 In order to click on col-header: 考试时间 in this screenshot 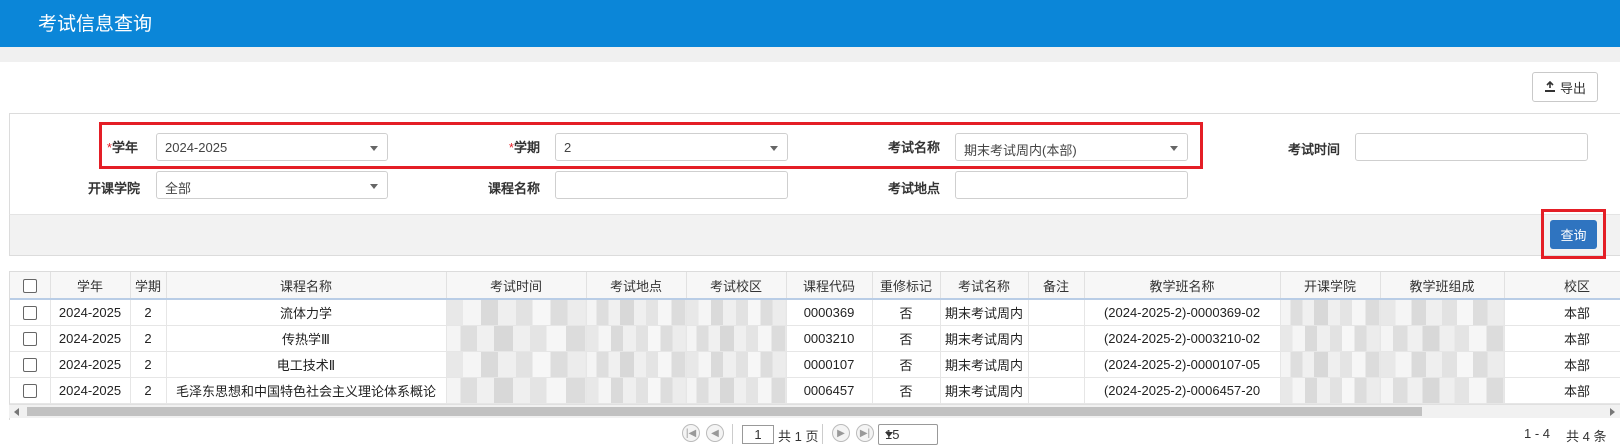, I will do `click(516, 286)`.